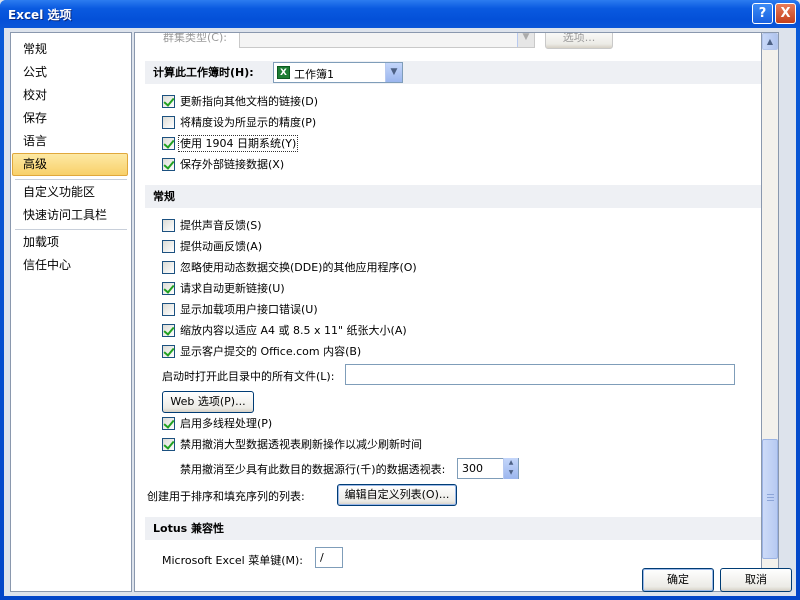 The height and width of the screenshot is (600, 800). What do you see at coordinates (329, 557) in the screenshot?
I see `menu-key-input: /` at bounding box center [329, 557].